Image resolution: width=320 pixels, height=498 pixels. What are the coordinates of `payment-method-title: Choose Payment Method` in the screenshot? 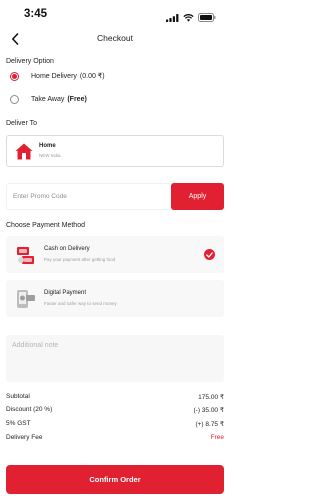 It's located at (45, 225).